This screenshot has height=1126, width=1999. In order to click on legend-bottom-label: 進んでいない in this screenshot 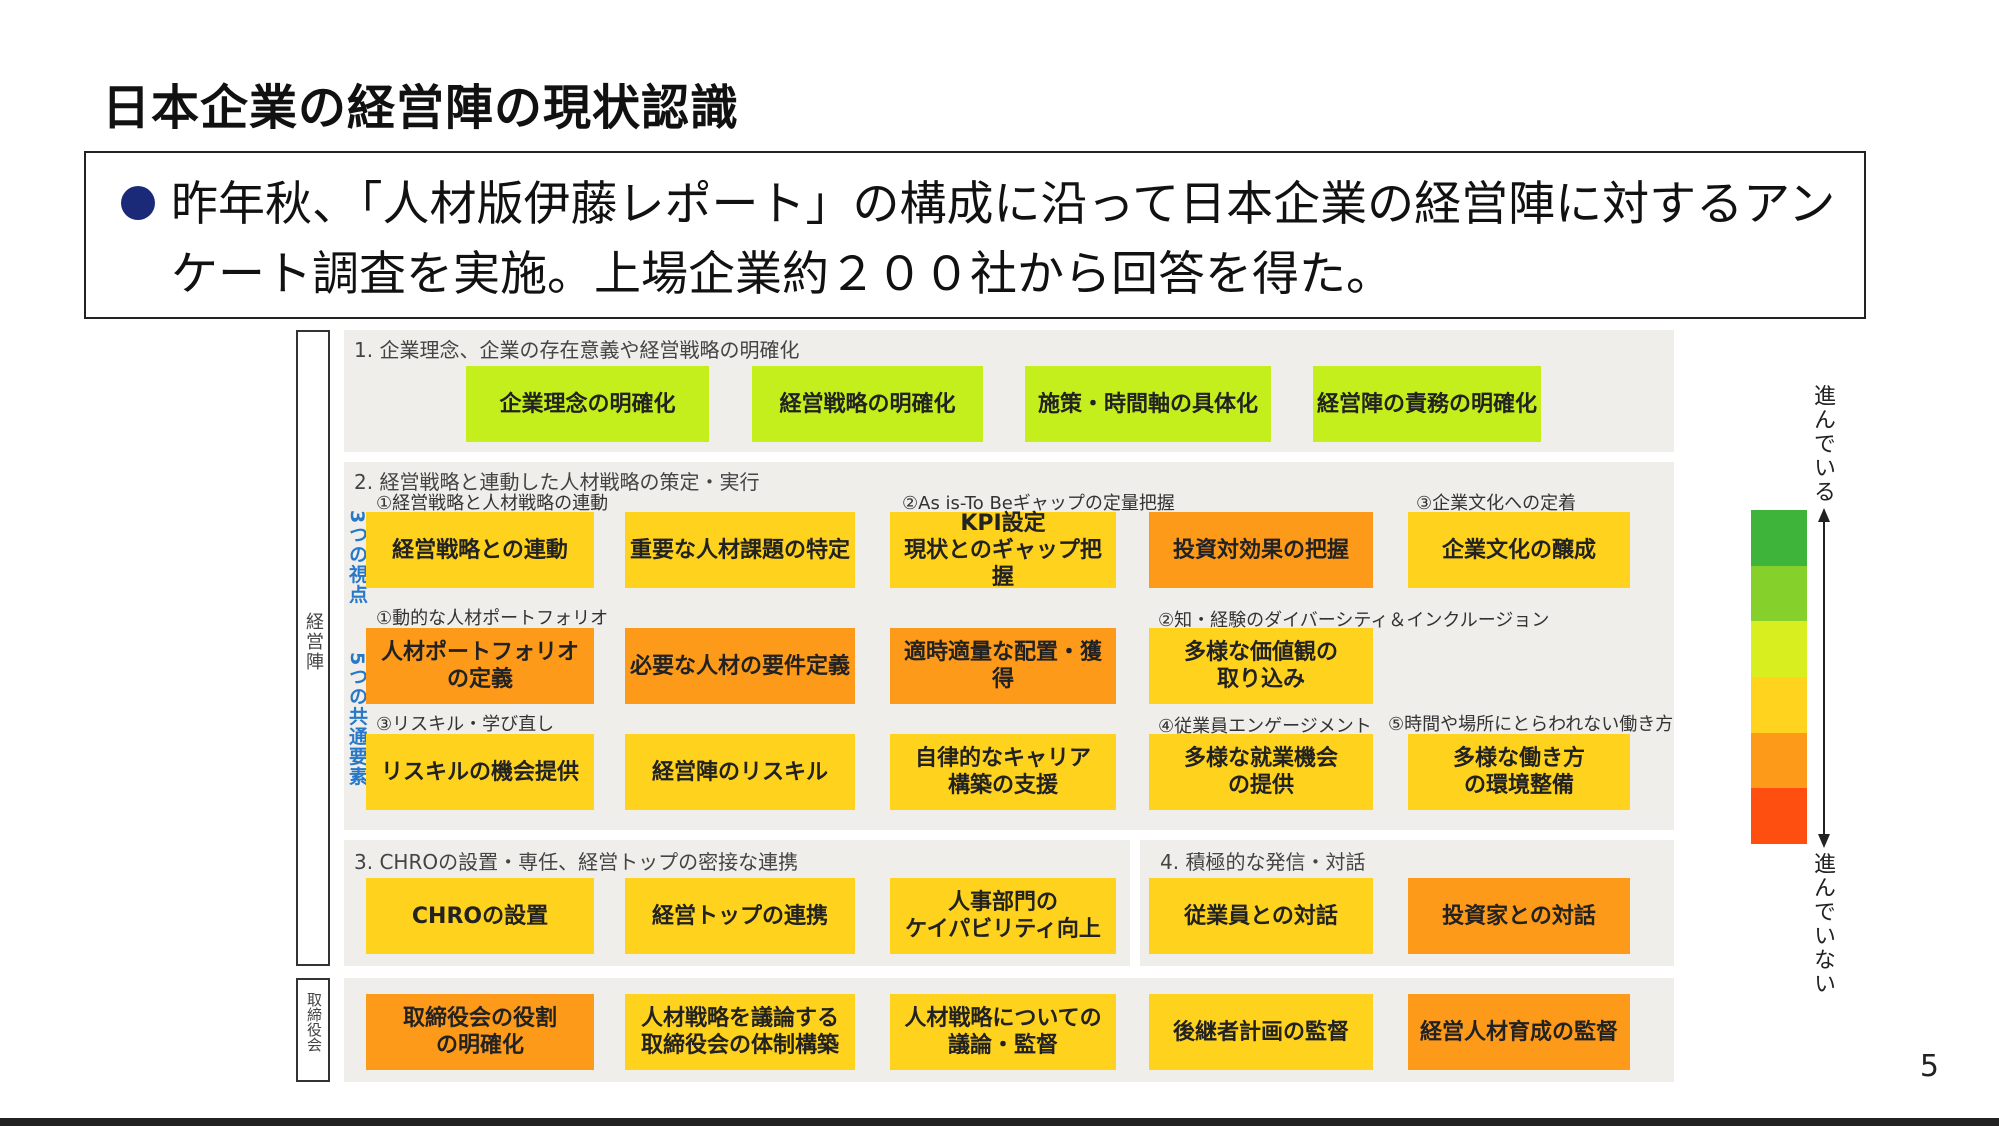, I will do `click(1822, 924)`.